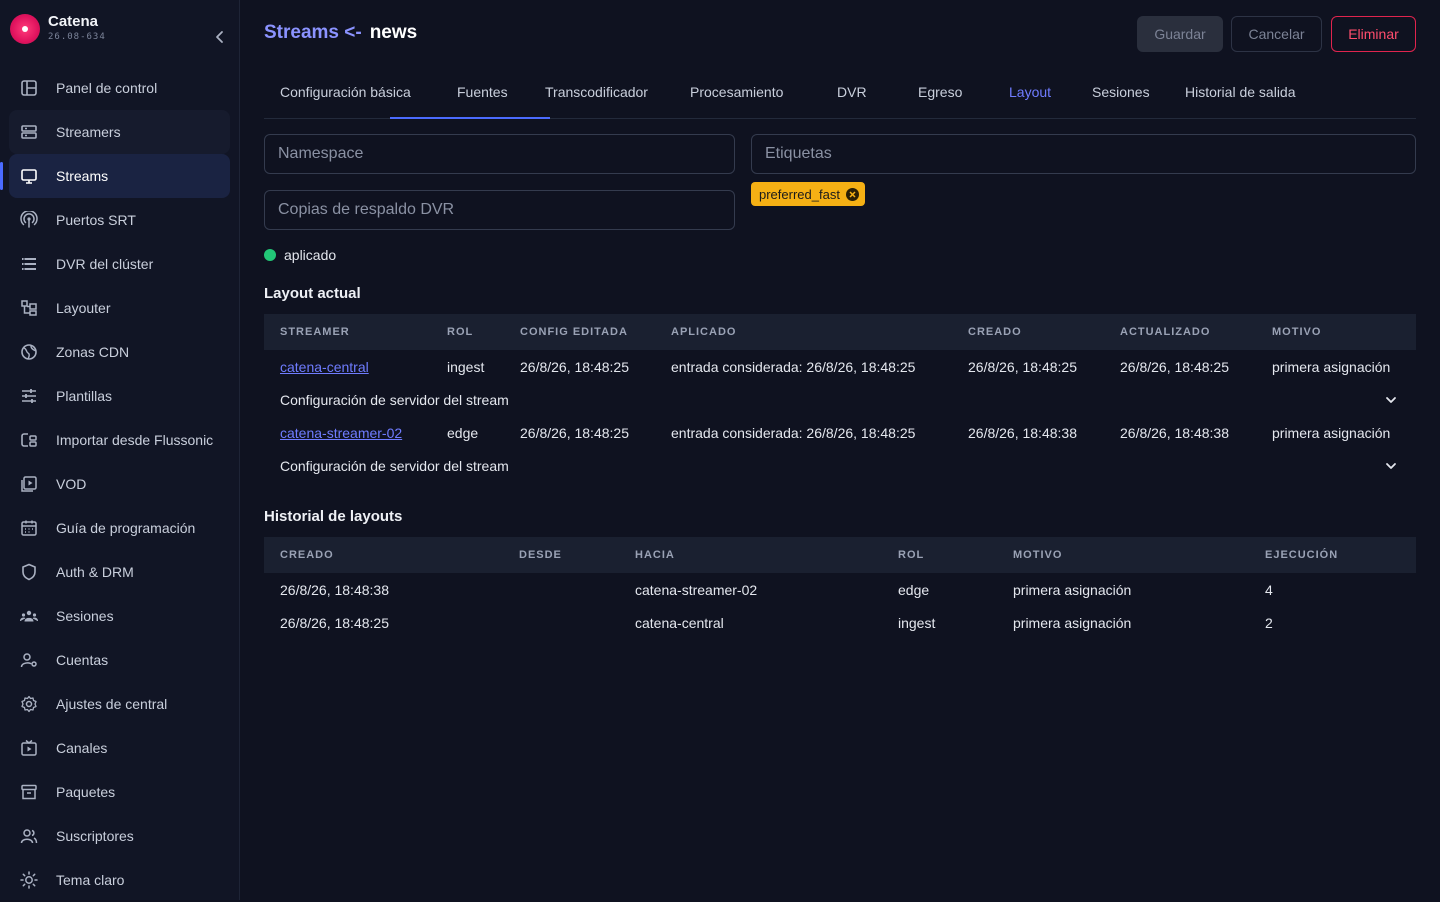 Image resolution: width=1440 pixels, height=902 pixels. Describe the element at coordinates (393, 32) in the screenshot. I see `stream-name: news` at that location.